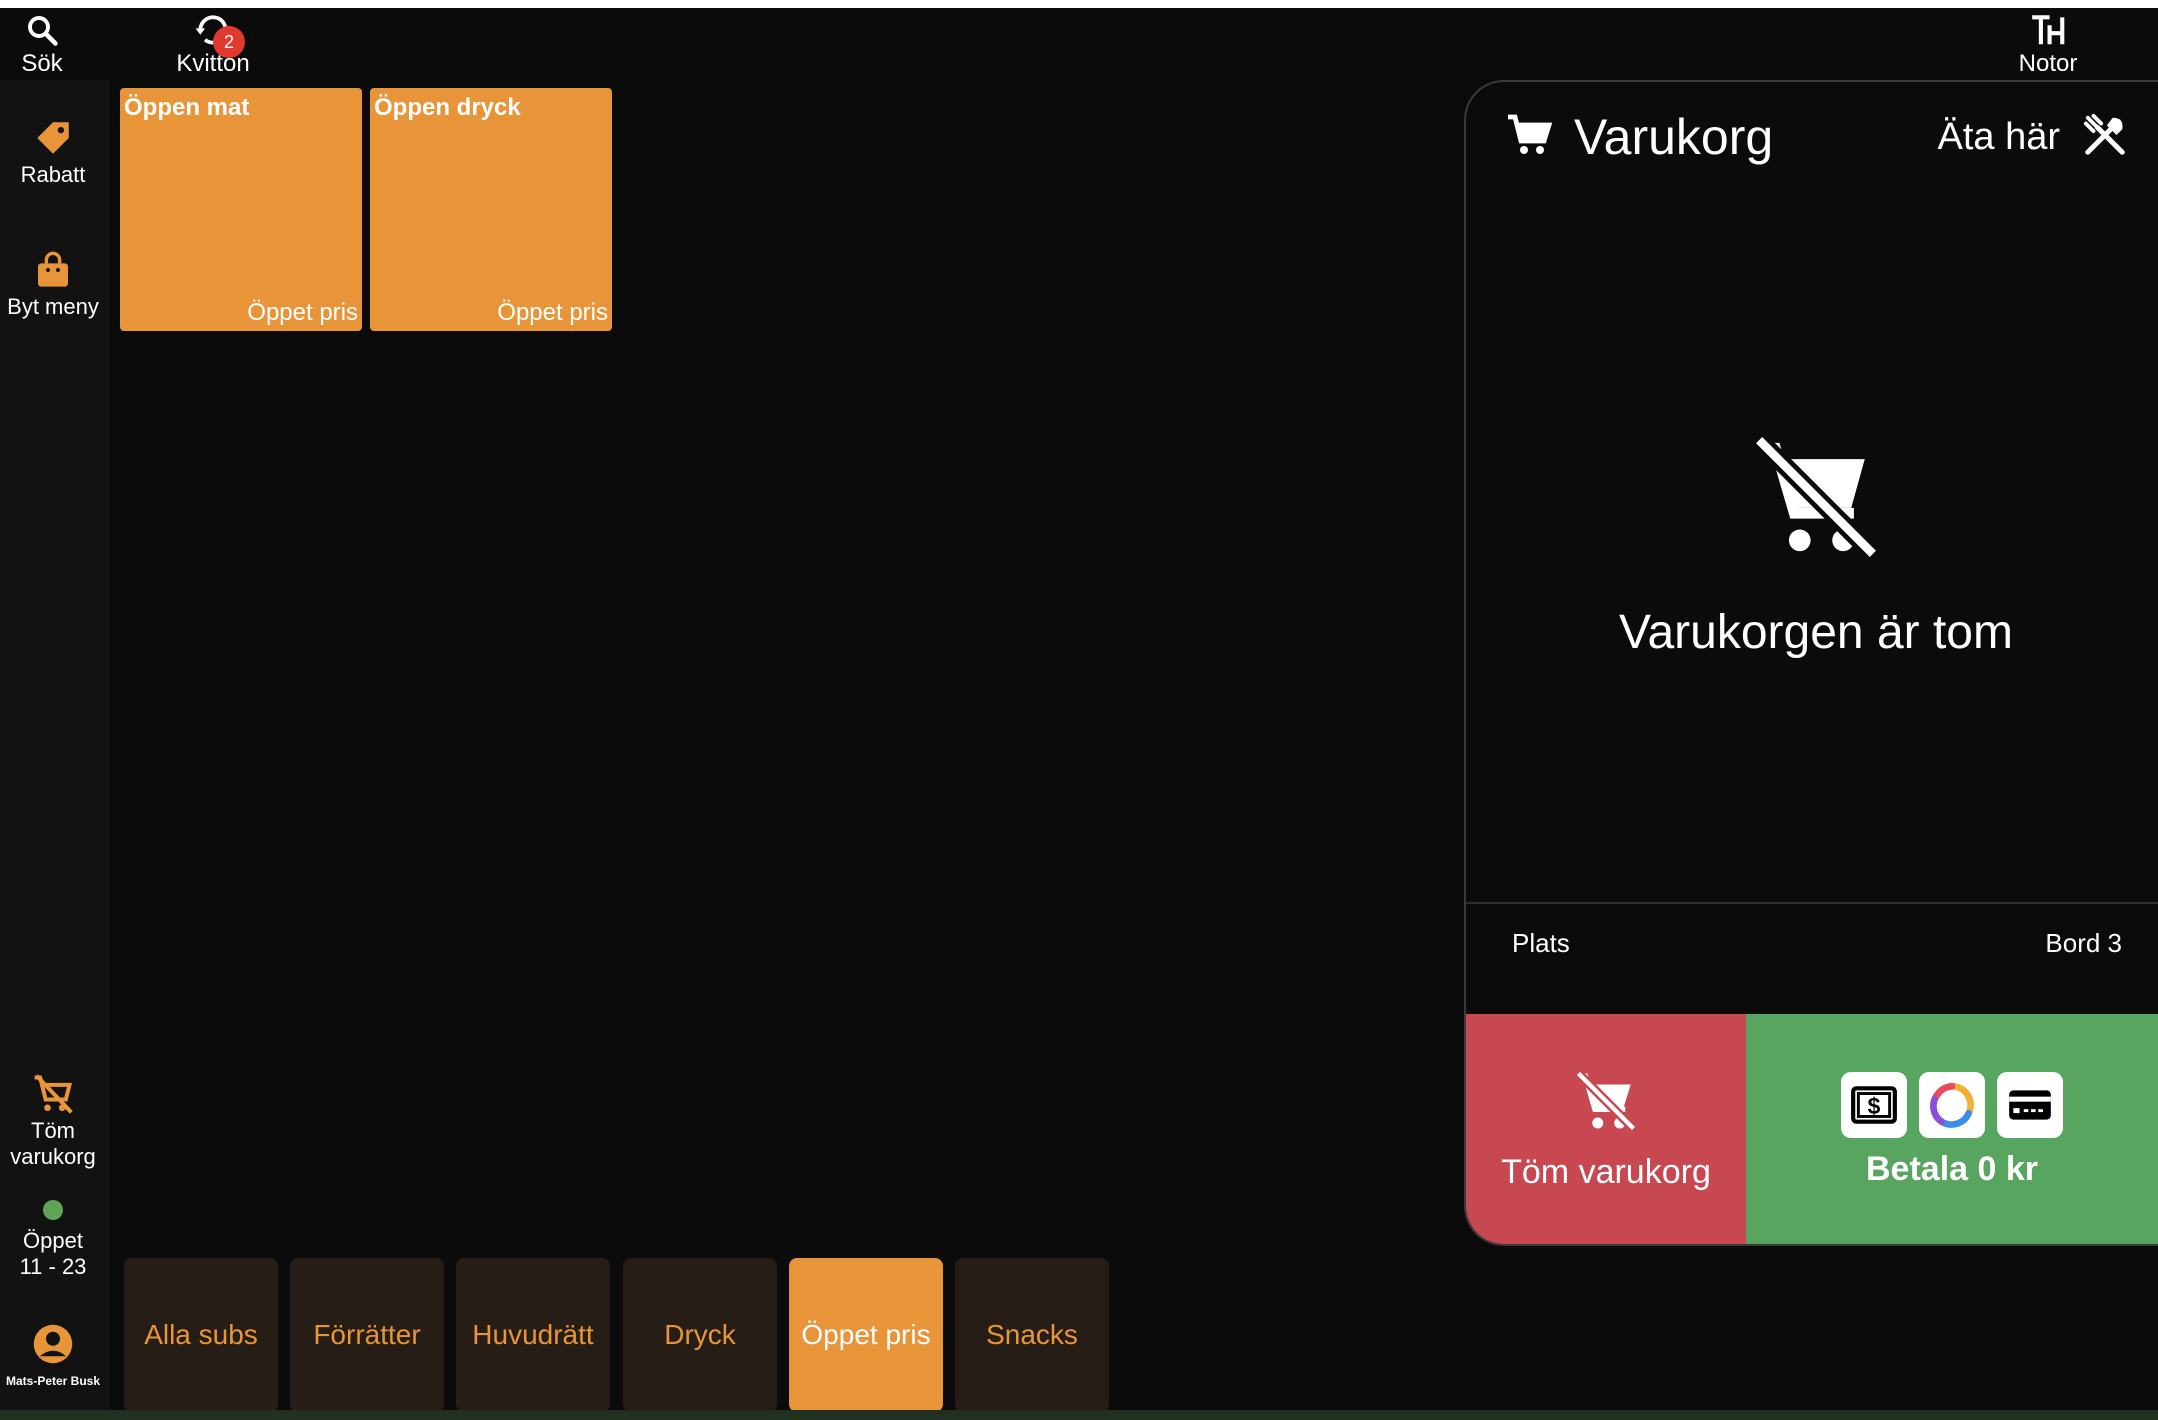  I want to click on cash-icon: $, so click(1874, 1104).